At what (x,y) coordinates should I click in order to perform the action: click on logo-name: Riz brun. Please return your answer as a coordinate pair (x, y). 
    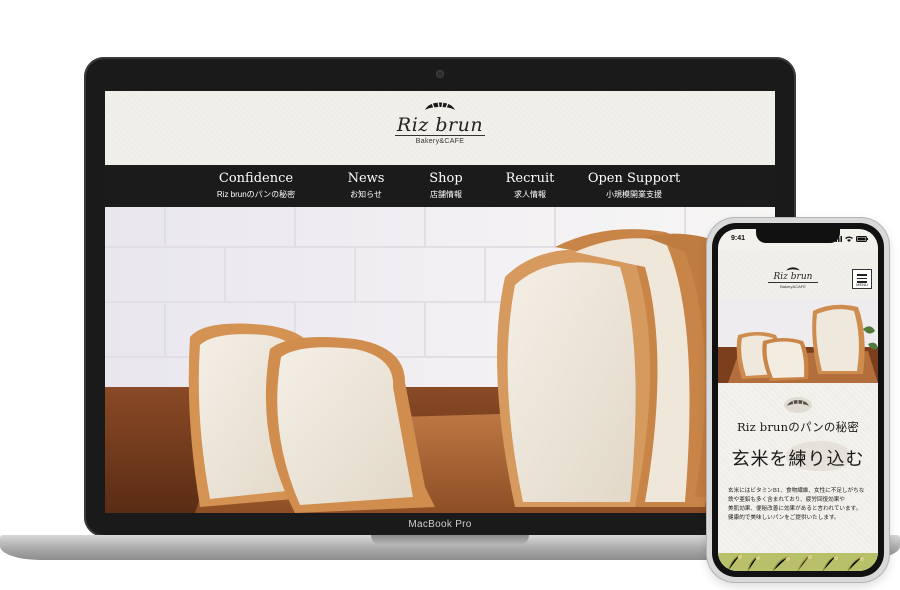
    Looking at the image, I should click on (440, 125).